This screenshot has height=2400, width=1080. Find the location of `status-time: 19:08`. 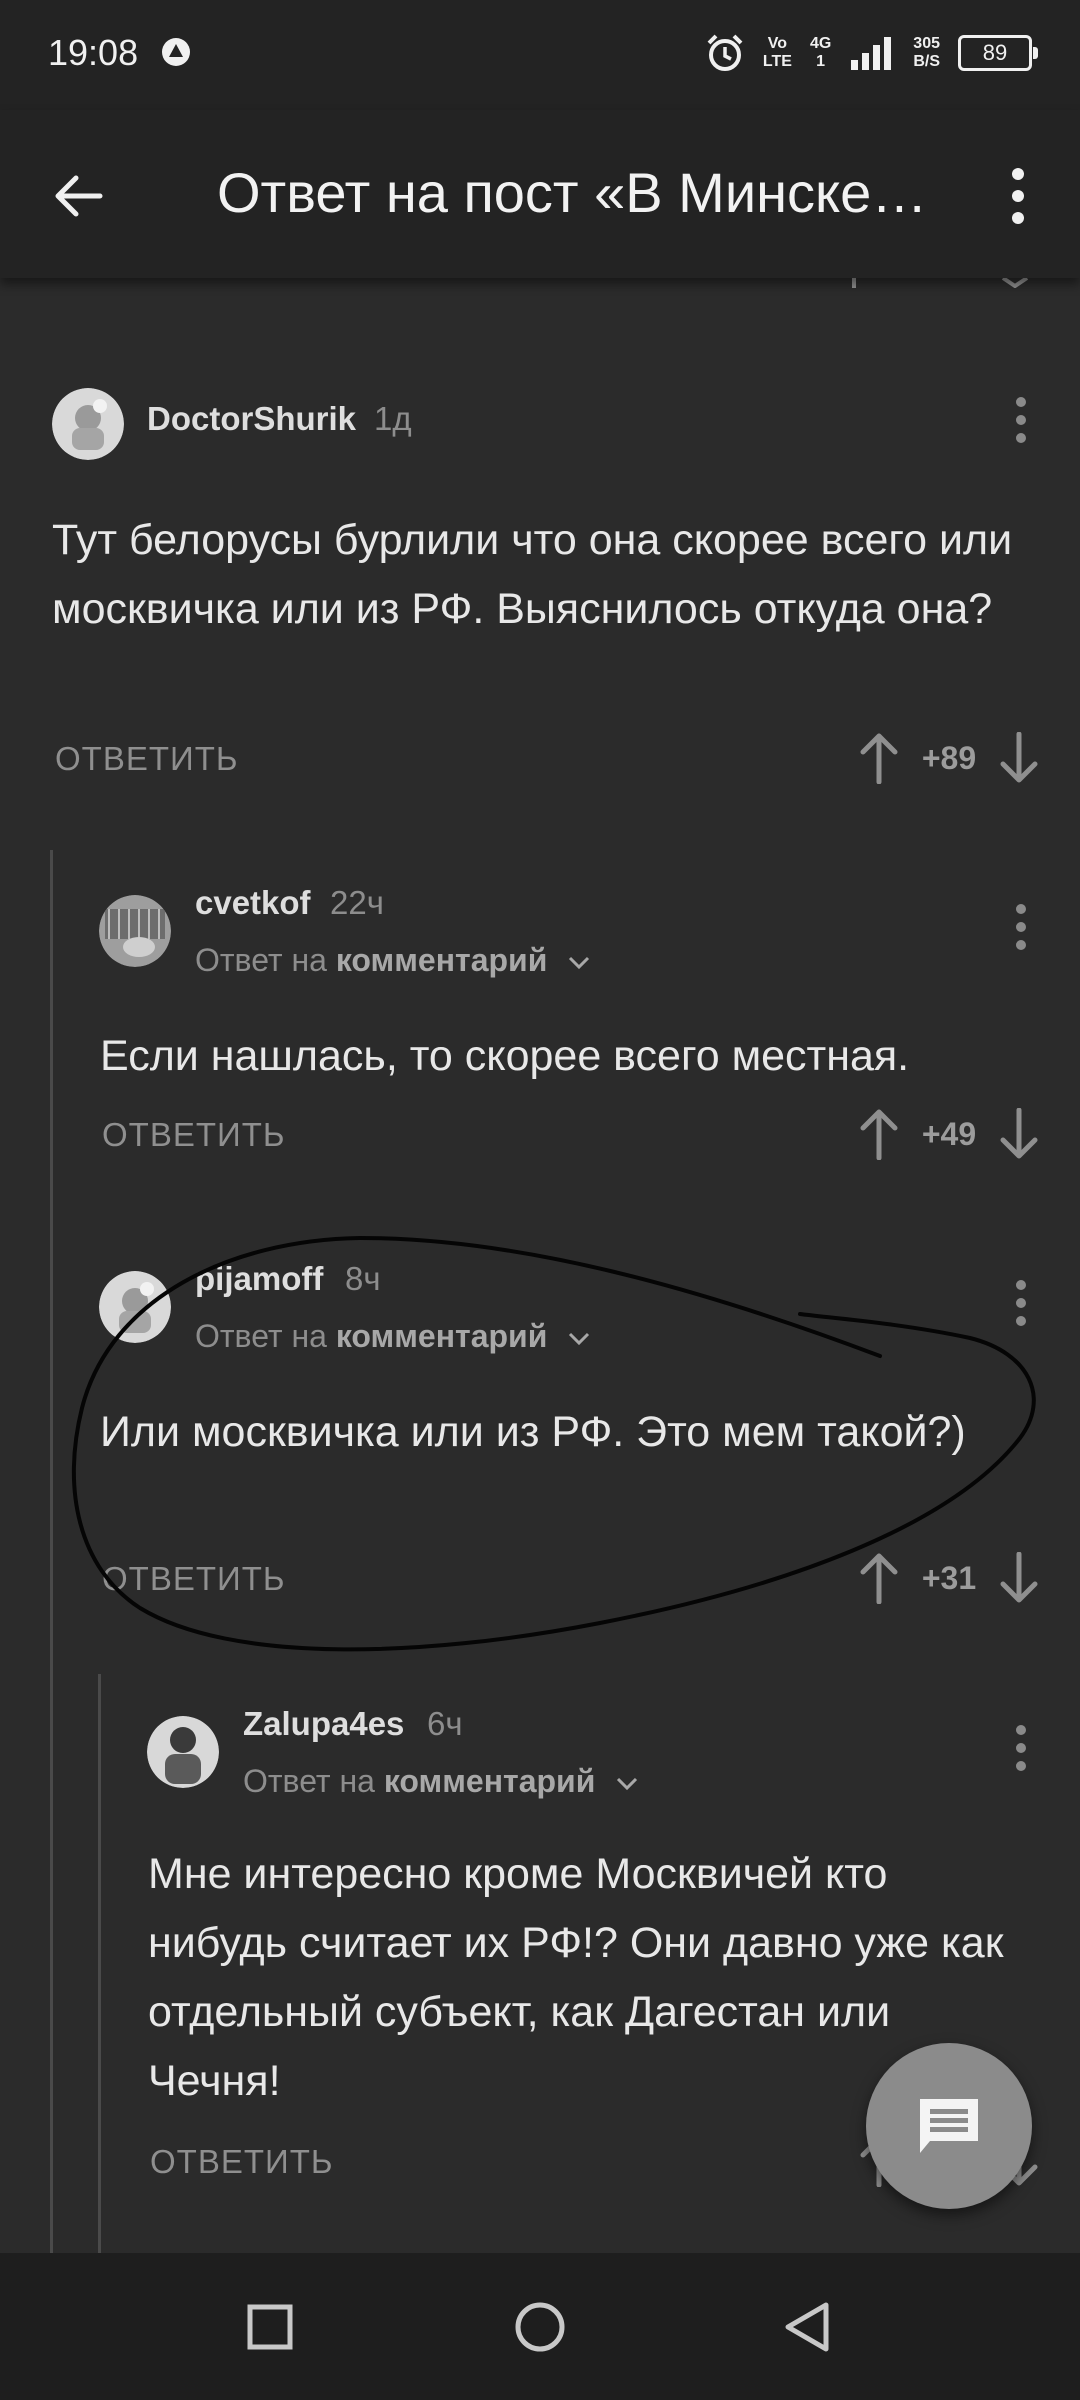

status-time: 19:08 is located at coordinates (93, 52).